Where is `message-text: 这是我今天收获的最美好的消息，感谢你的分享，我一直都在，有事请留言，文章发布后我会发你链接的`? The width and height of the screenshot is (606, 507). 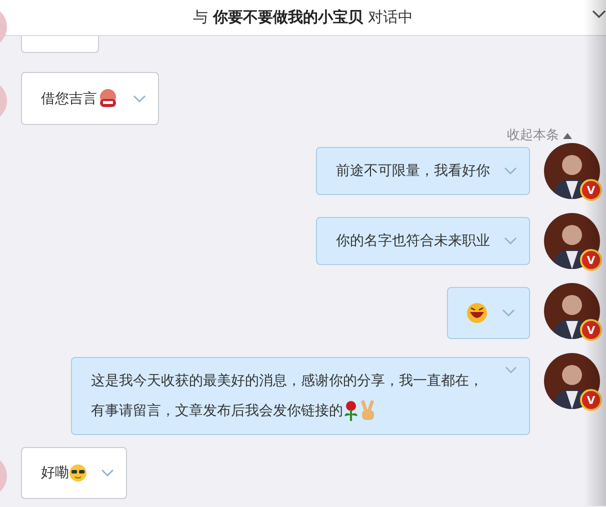 message-text: 这是我今天收获的最美好的消息，感谢你的分享，我一直都在，有事请留言，文章发布后我会发你链接的 is located at coordinates (291, 396).